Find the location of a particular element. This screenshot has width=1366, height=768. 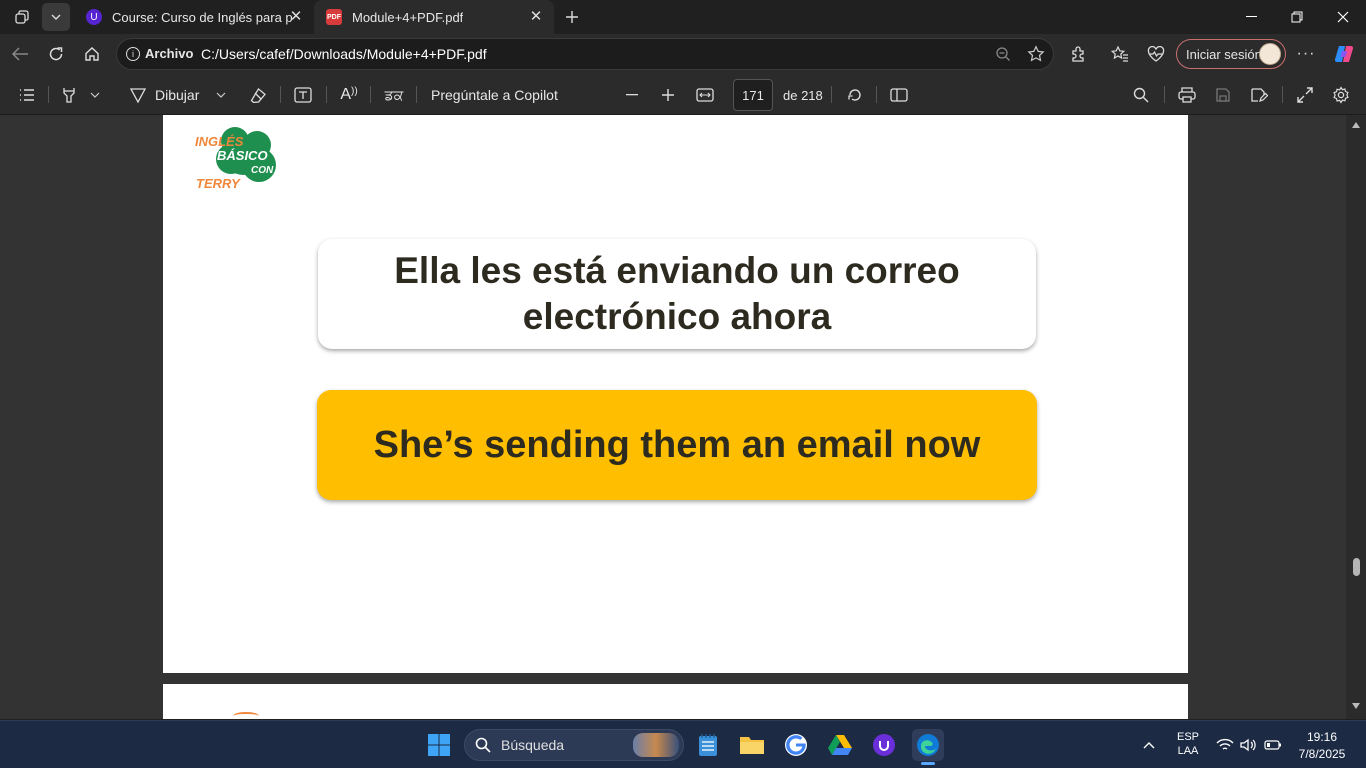

wifi-icon is located at coordinates (1225, 745).